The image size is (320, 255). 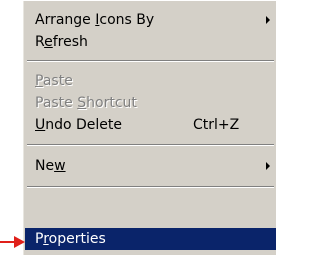 What do you see at coordinates (50, 166) in the screenshot?
I see `menu-item-label: New` at bounding box center [50, 166].